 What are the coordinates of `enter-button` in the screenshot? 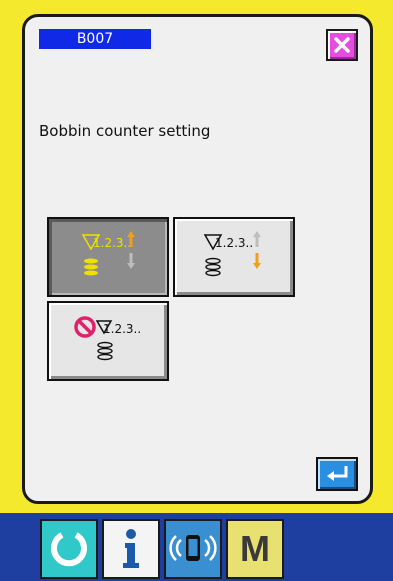 It's located at (337, 474).